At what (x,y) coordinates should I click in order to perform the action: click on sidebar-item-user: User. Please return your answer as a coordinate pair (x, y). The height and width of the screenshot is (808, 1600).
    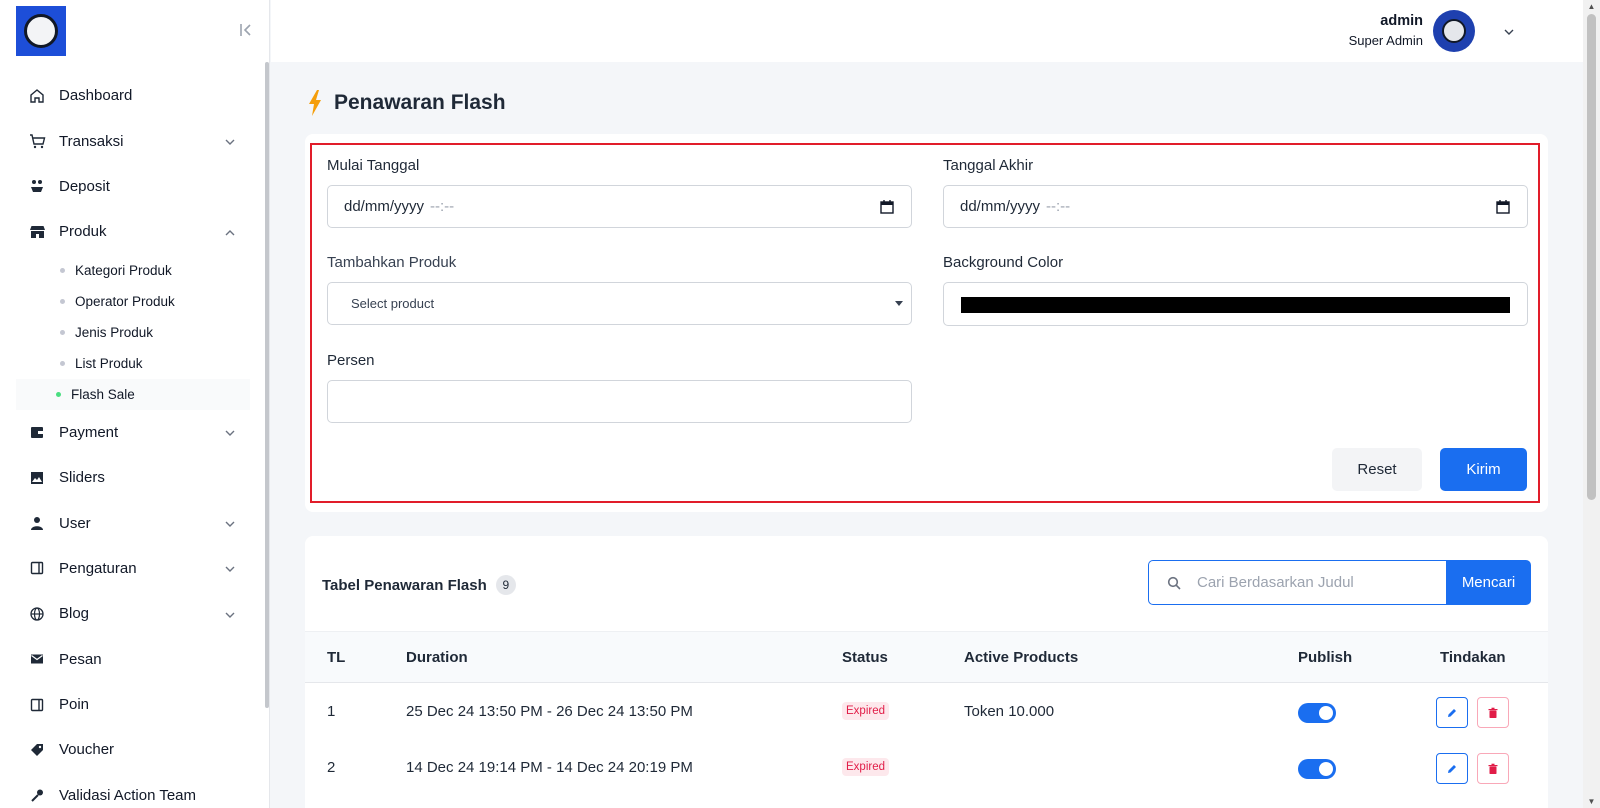
    Looking at the image, I should click on (133, 522).